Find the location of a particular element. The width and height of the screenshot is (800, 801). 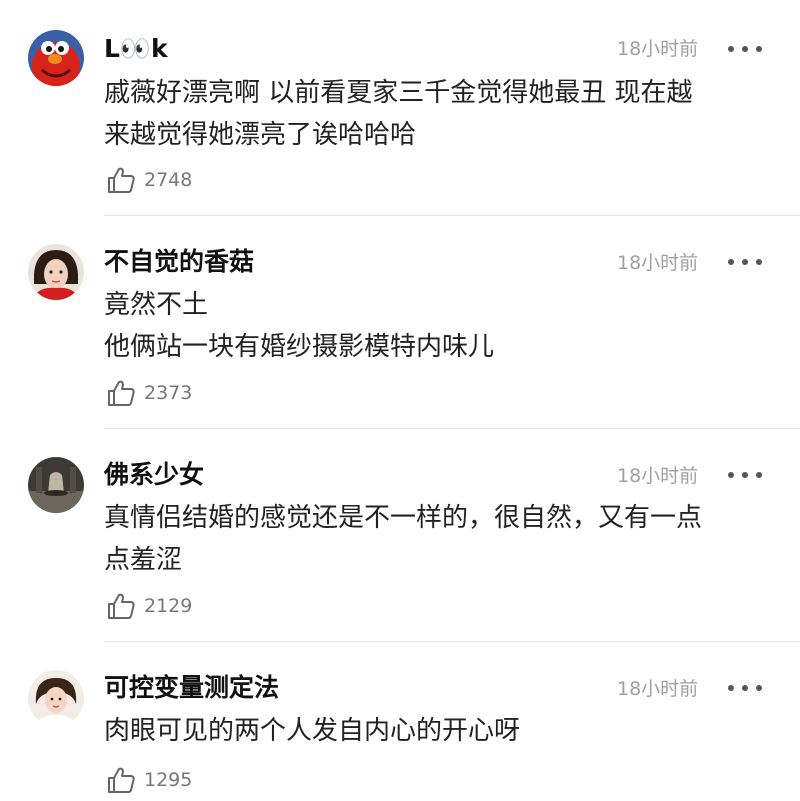

comment-line: 戚薇好漂亮啊 以前看夏家三千金觉得她最丑 现在越 is located at coordinates (398, 93).